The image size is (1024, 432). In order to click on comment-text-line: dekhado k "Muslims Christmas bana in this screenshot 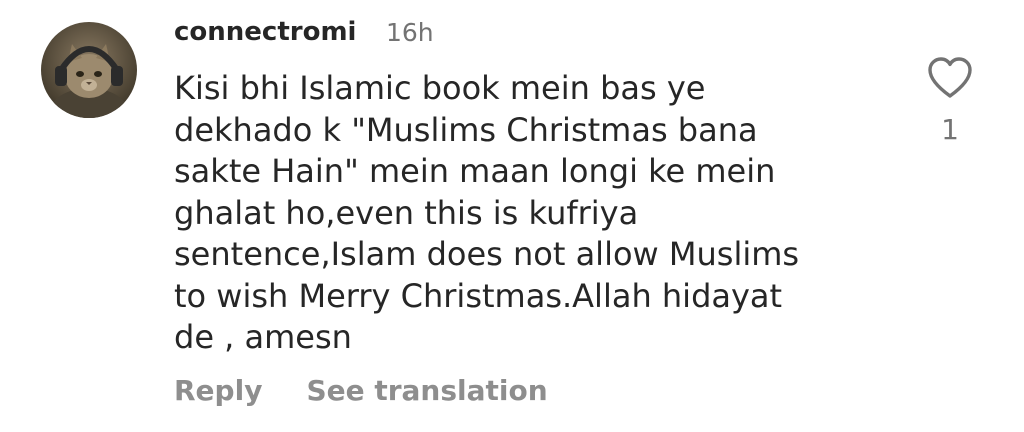, I will do `click(466, 129)`.